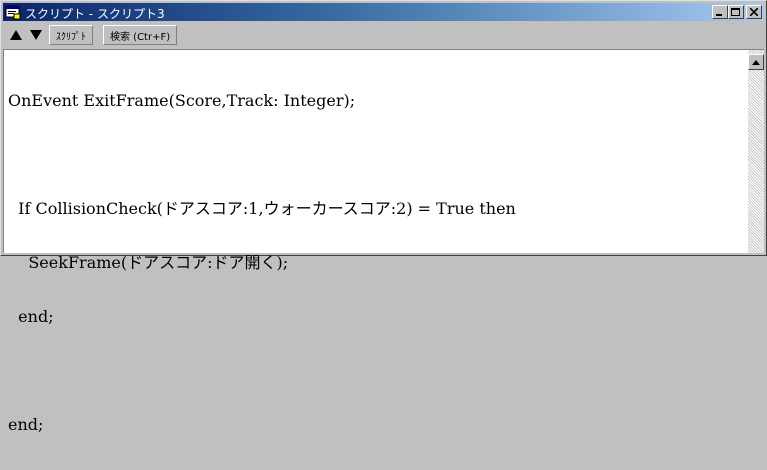 This screenshot has width=767, height=470. What do you see at coordinates (720, 12) in the screenshot?
I see `minimize-button` at bounding box center [720, 12].